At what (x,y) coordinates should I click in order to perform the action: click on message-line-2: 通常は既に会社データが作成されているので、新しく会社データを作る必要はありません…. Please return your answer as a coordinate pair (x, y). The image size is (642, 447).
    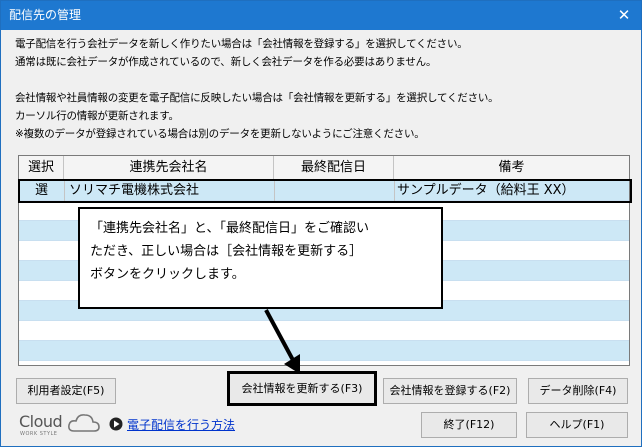
    Looking at the image, I should click on (226, 62).